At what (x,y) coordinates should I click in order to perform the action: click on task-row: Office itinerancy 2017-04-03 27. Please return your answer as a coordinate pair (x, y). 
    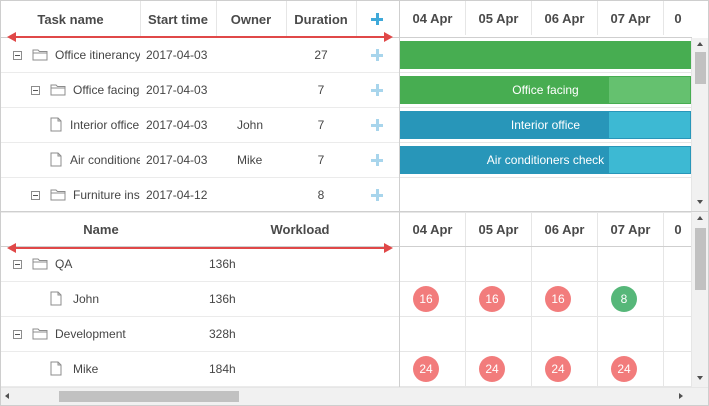
    Looking at the image, I should click on (200, 55).